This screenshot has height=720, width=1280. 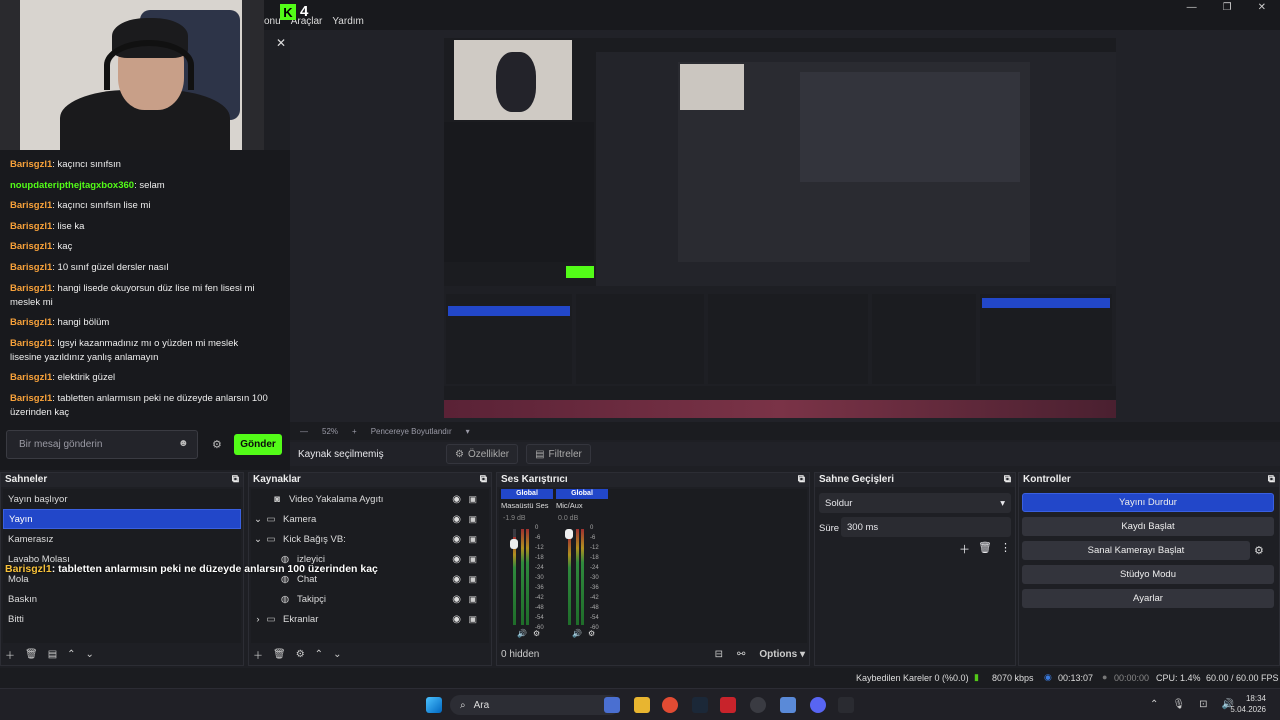 I want to click on chevron-icon: ›, so click(x=258, y=619).